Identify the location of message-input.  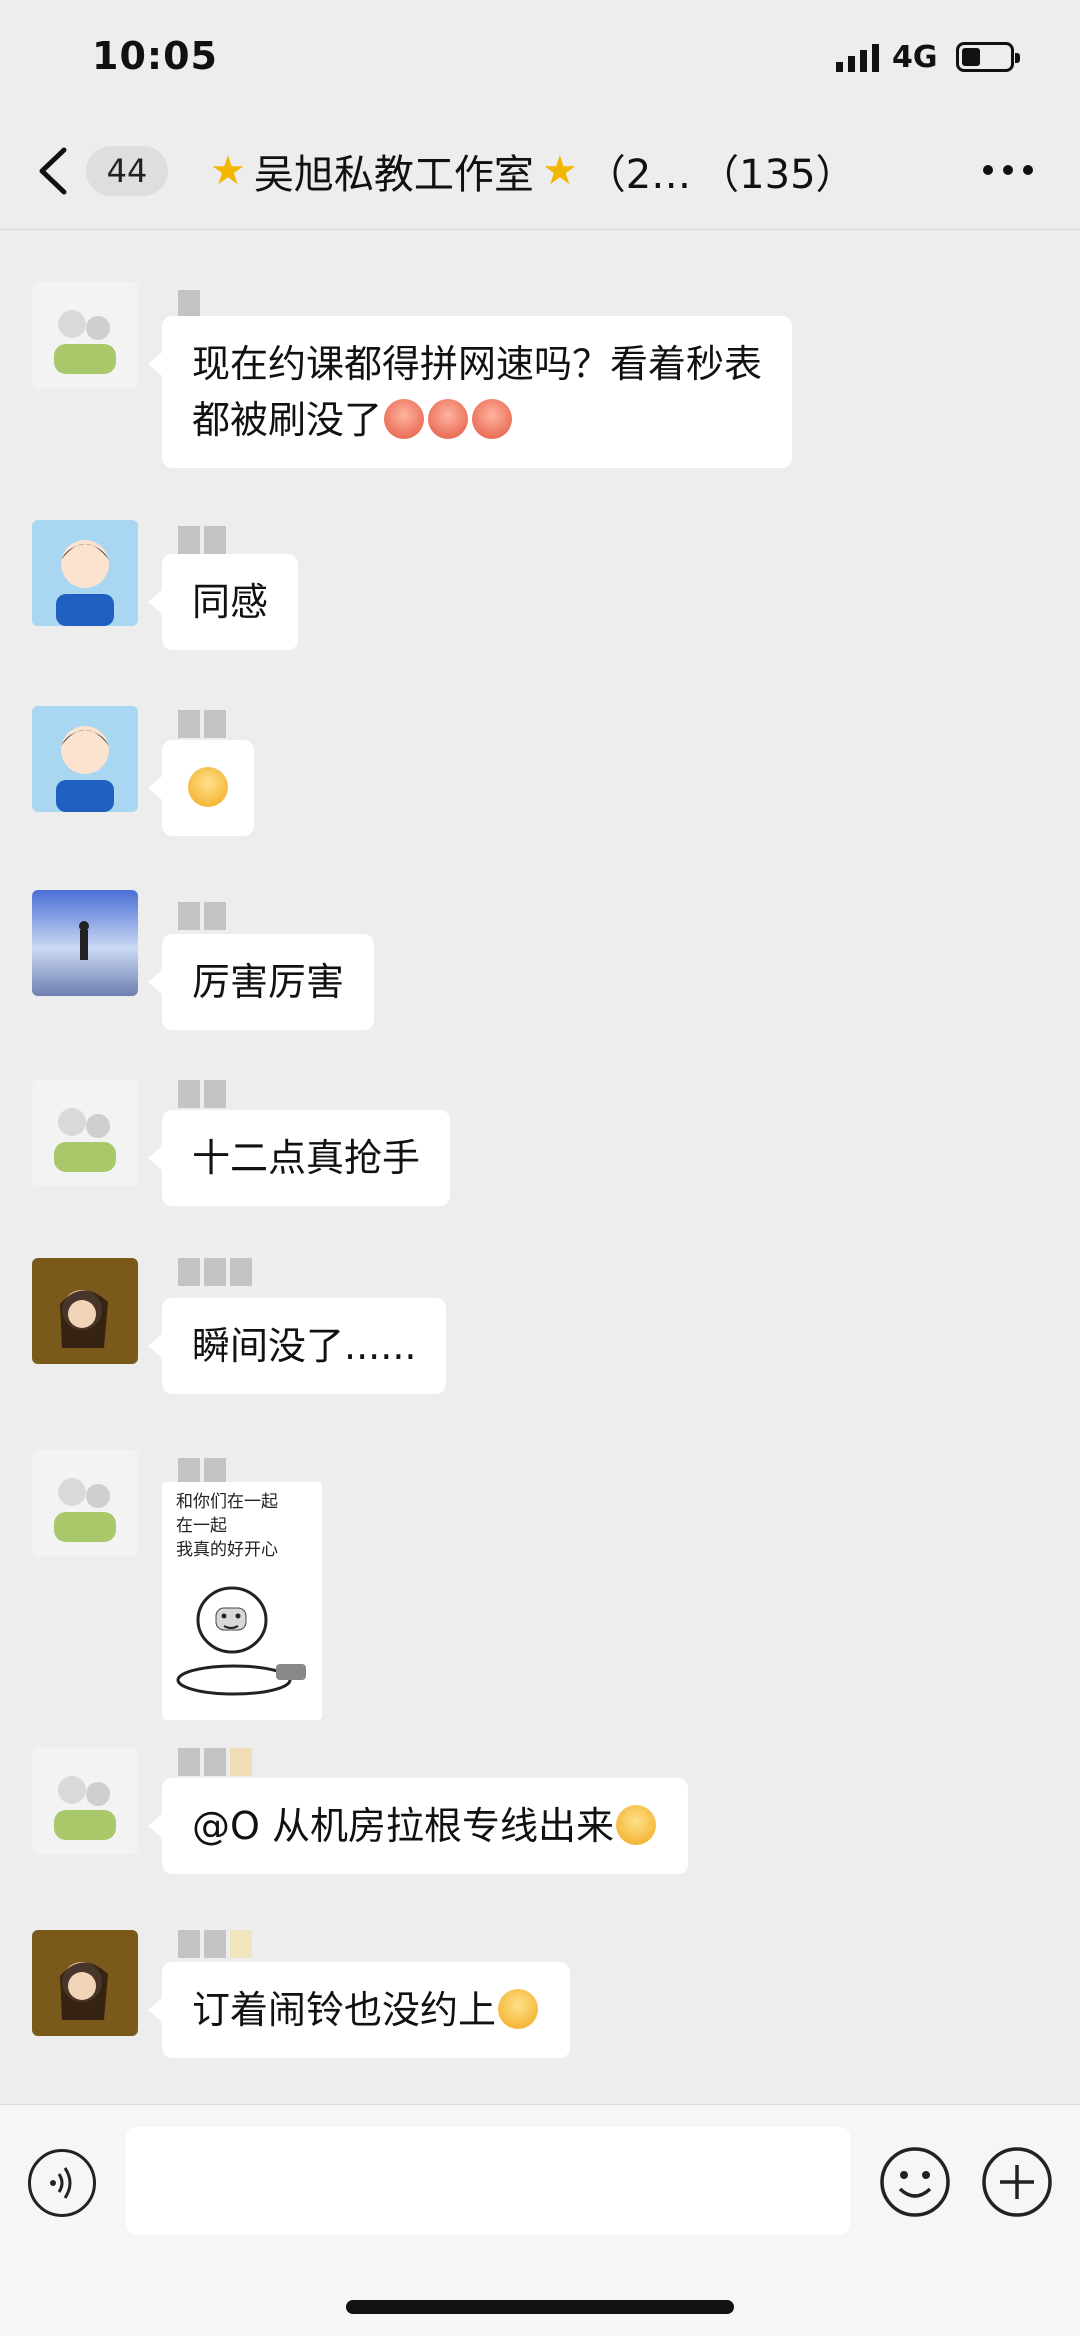
(488, 2181).